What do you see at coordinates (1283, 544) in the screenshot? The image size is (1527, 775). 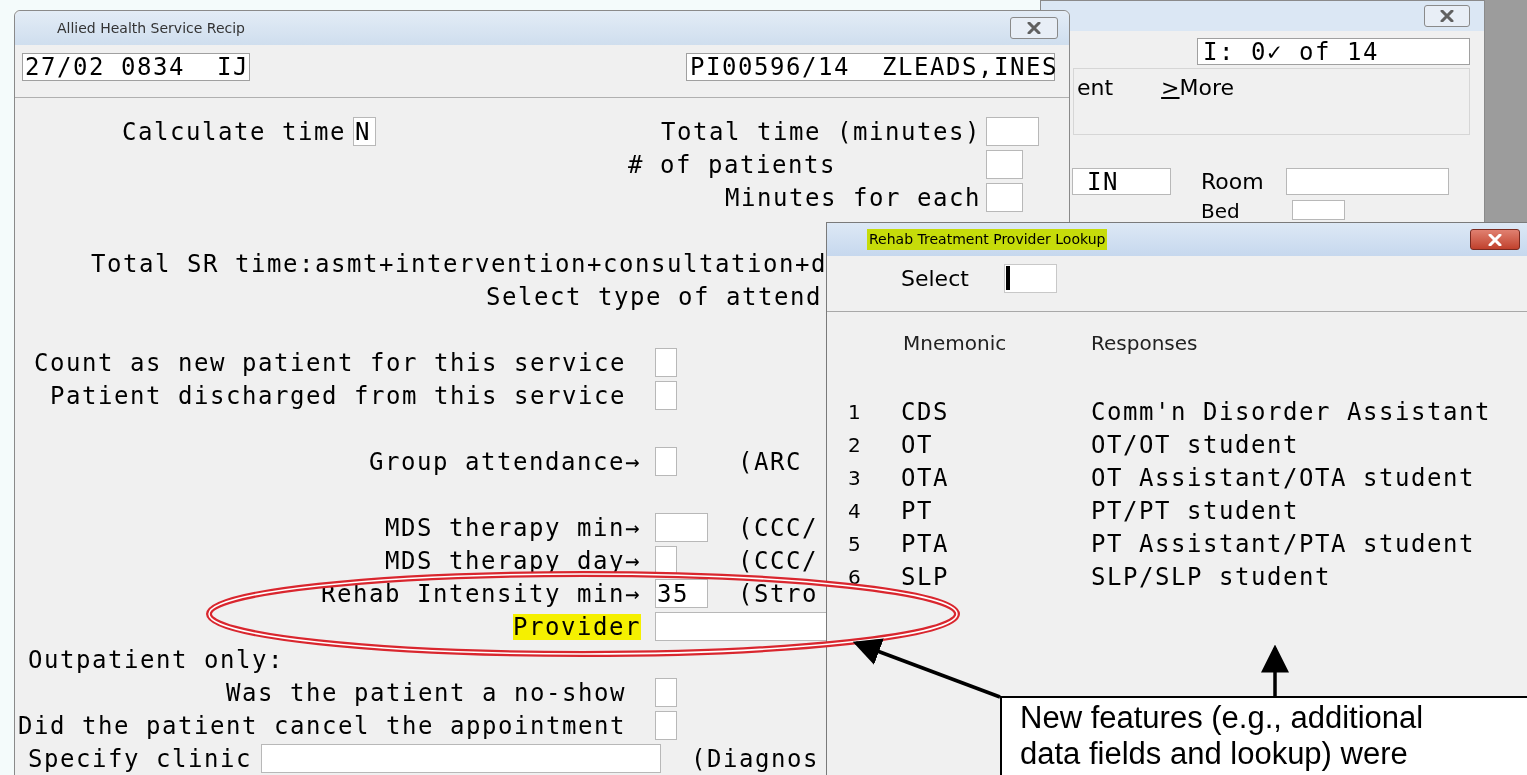 I see `response-cell-text: PT Assistant/PTA student` at bounding box center [1283, 544].